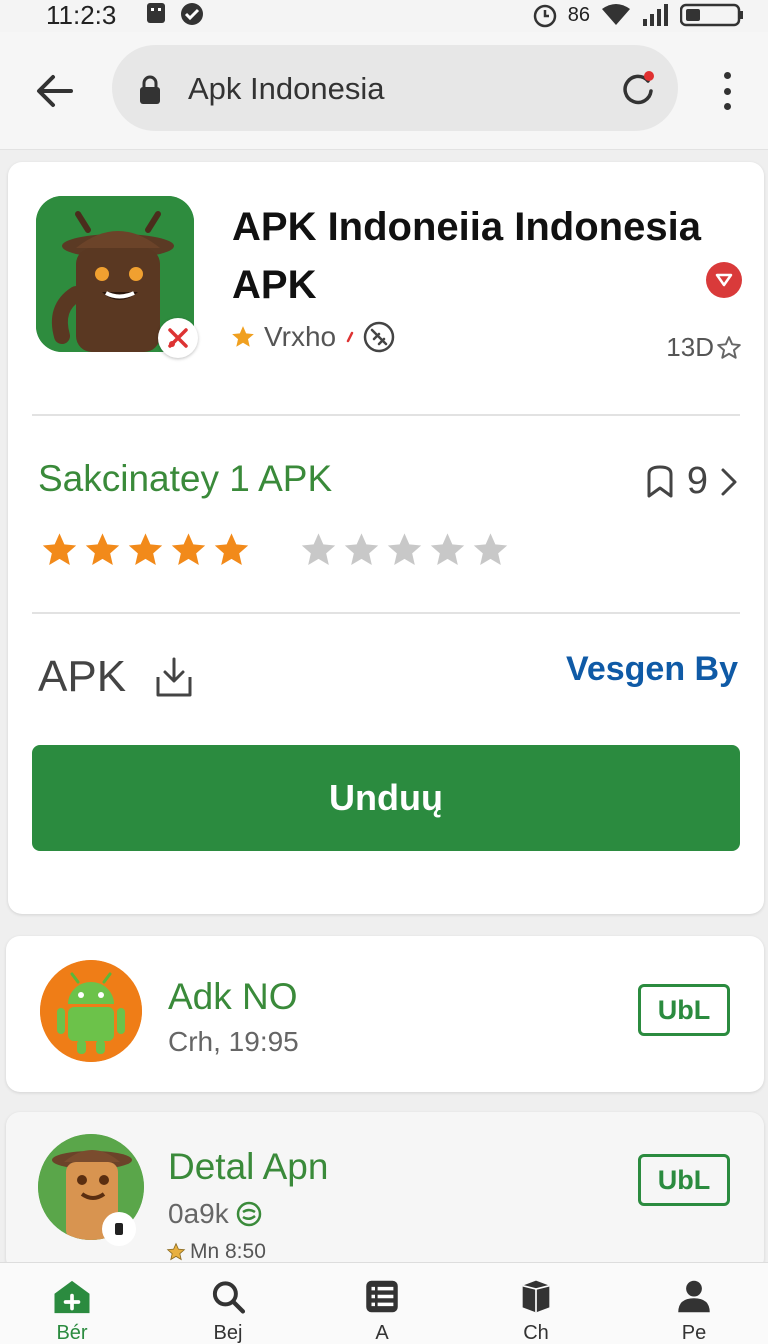  What do you see at coordinates (379, 337) in the screenshot?
I see `link-badge-icon` at bounding box center [379, 337].